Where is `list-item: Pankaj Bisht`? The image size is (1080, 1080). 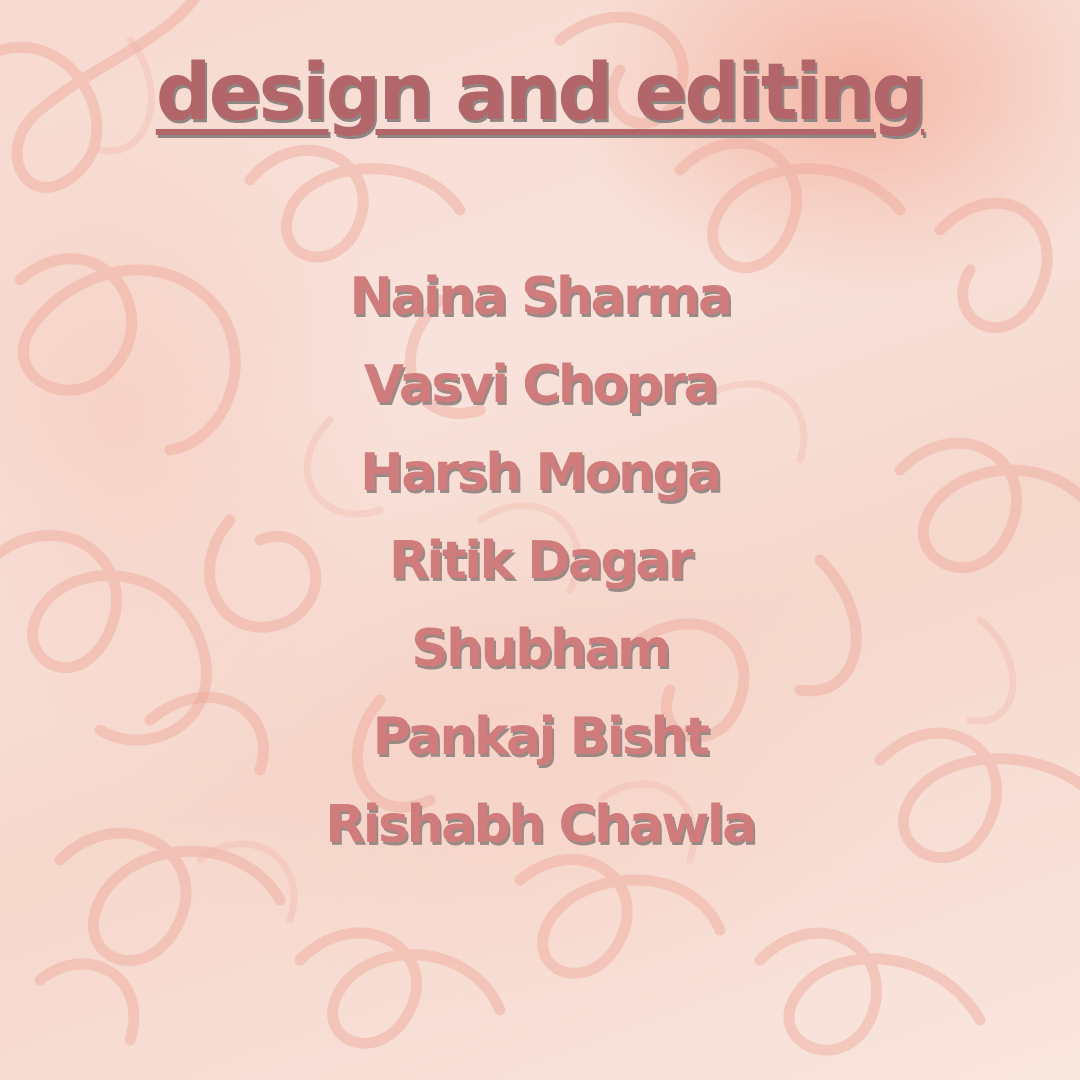
list-item: Pankaj Bisht is located at coordinates (541, 737).